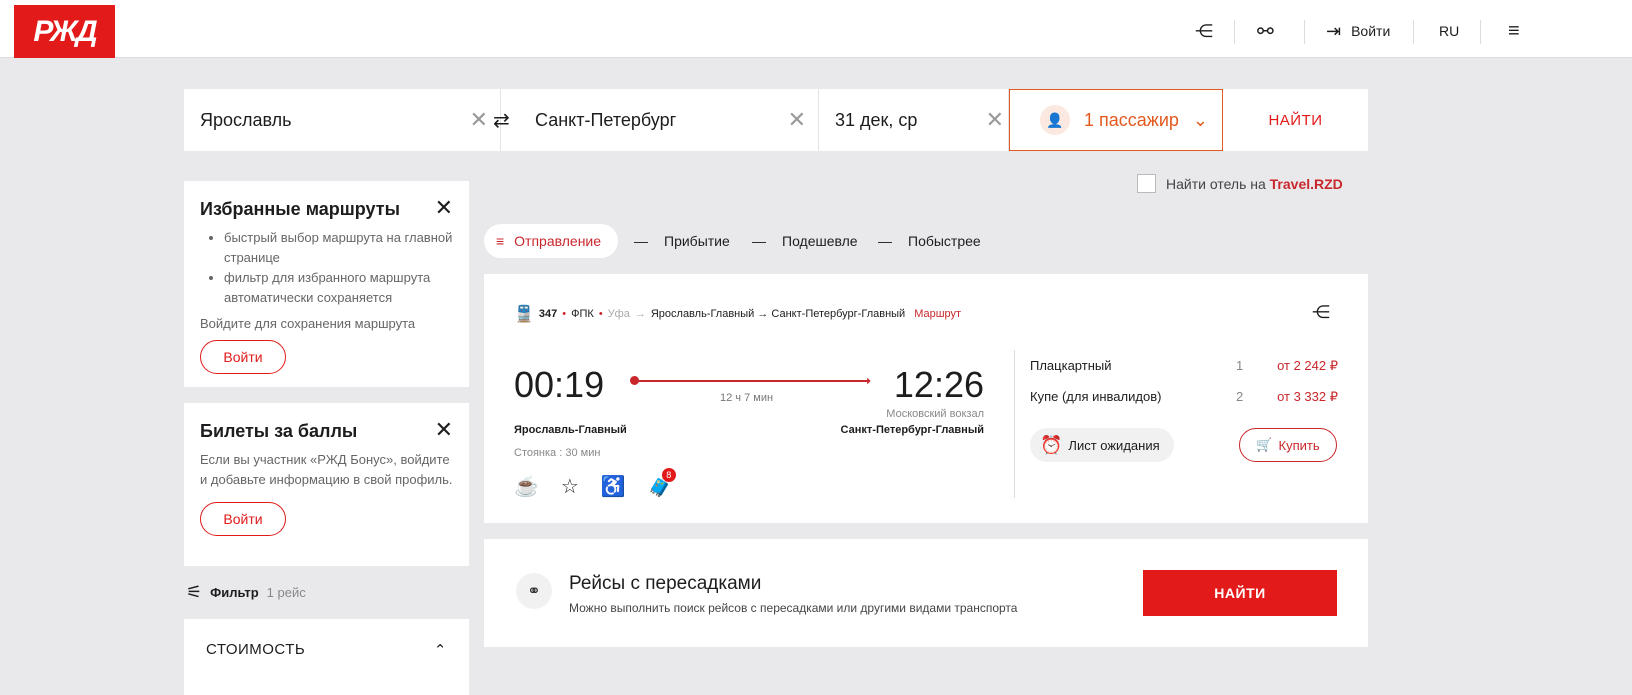  I want to click on find-transfers-button: НАЙТИ, so click(1240, 593).